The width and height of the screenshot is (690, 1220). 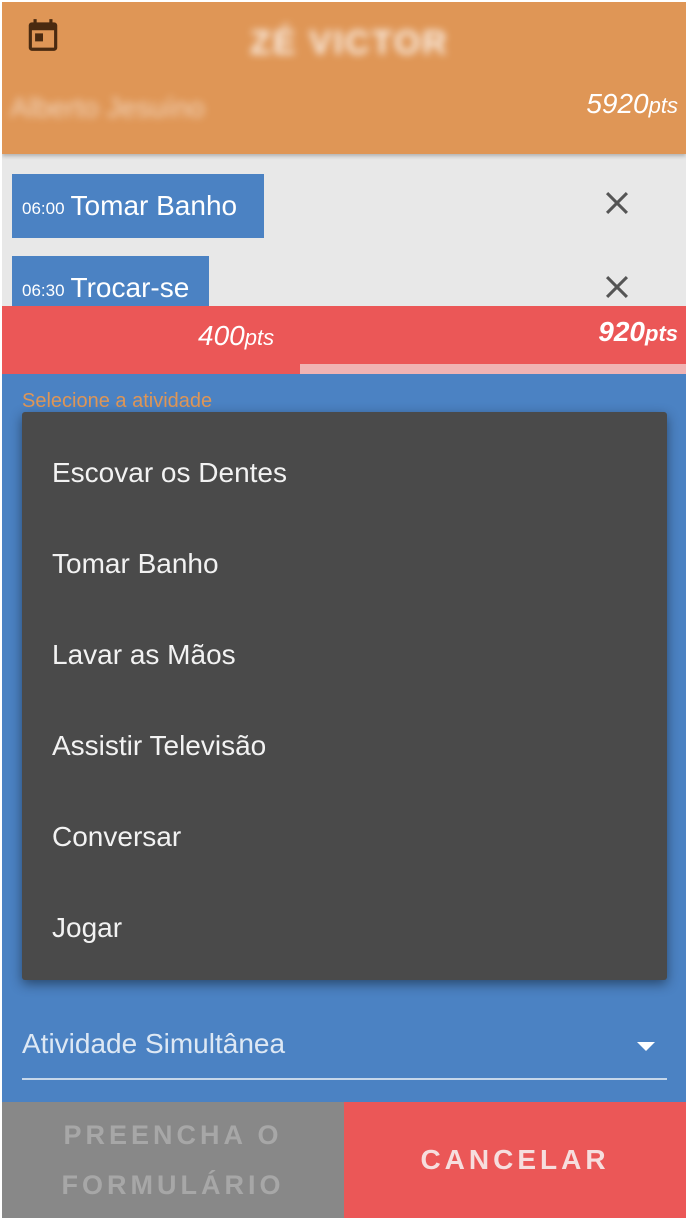 What do you see at coordinates (144, 655) in the screenshot?
I see `dropdown-option: Lavar as Mãos` at bounding box center [144, 655].